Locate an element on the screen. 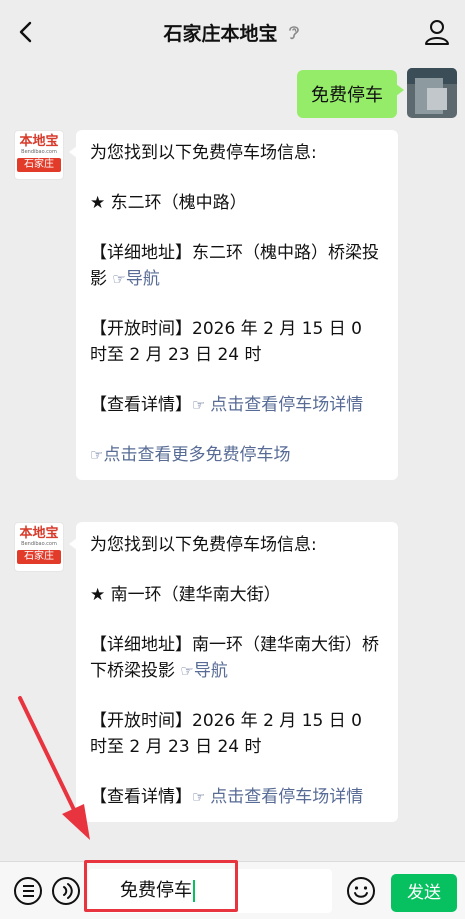 The image size is (465, 919). send-button: 发送 is located at coordinates (424, 893).